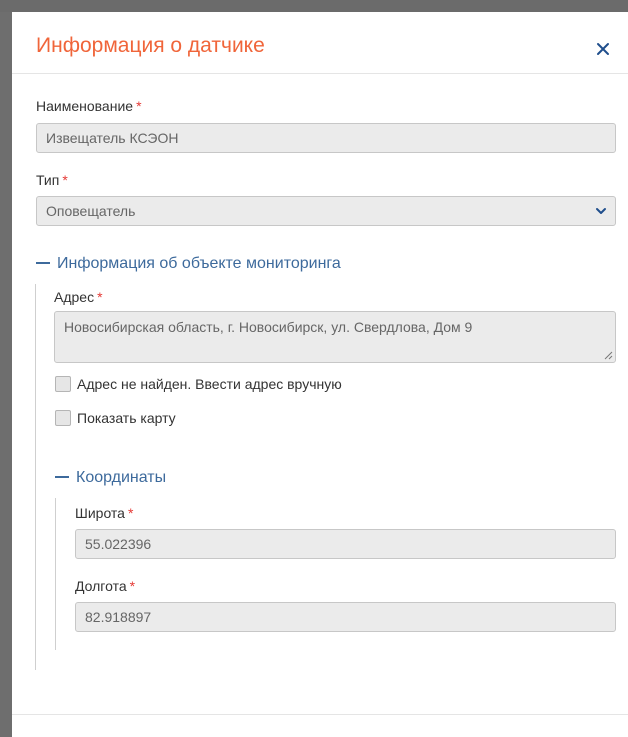 The width and height of the screenshot is (628, 737). What do you see at coordinates (63, 418) in the screenshot?
I see `show-map-checkbox` at bounding box center [63, 418].